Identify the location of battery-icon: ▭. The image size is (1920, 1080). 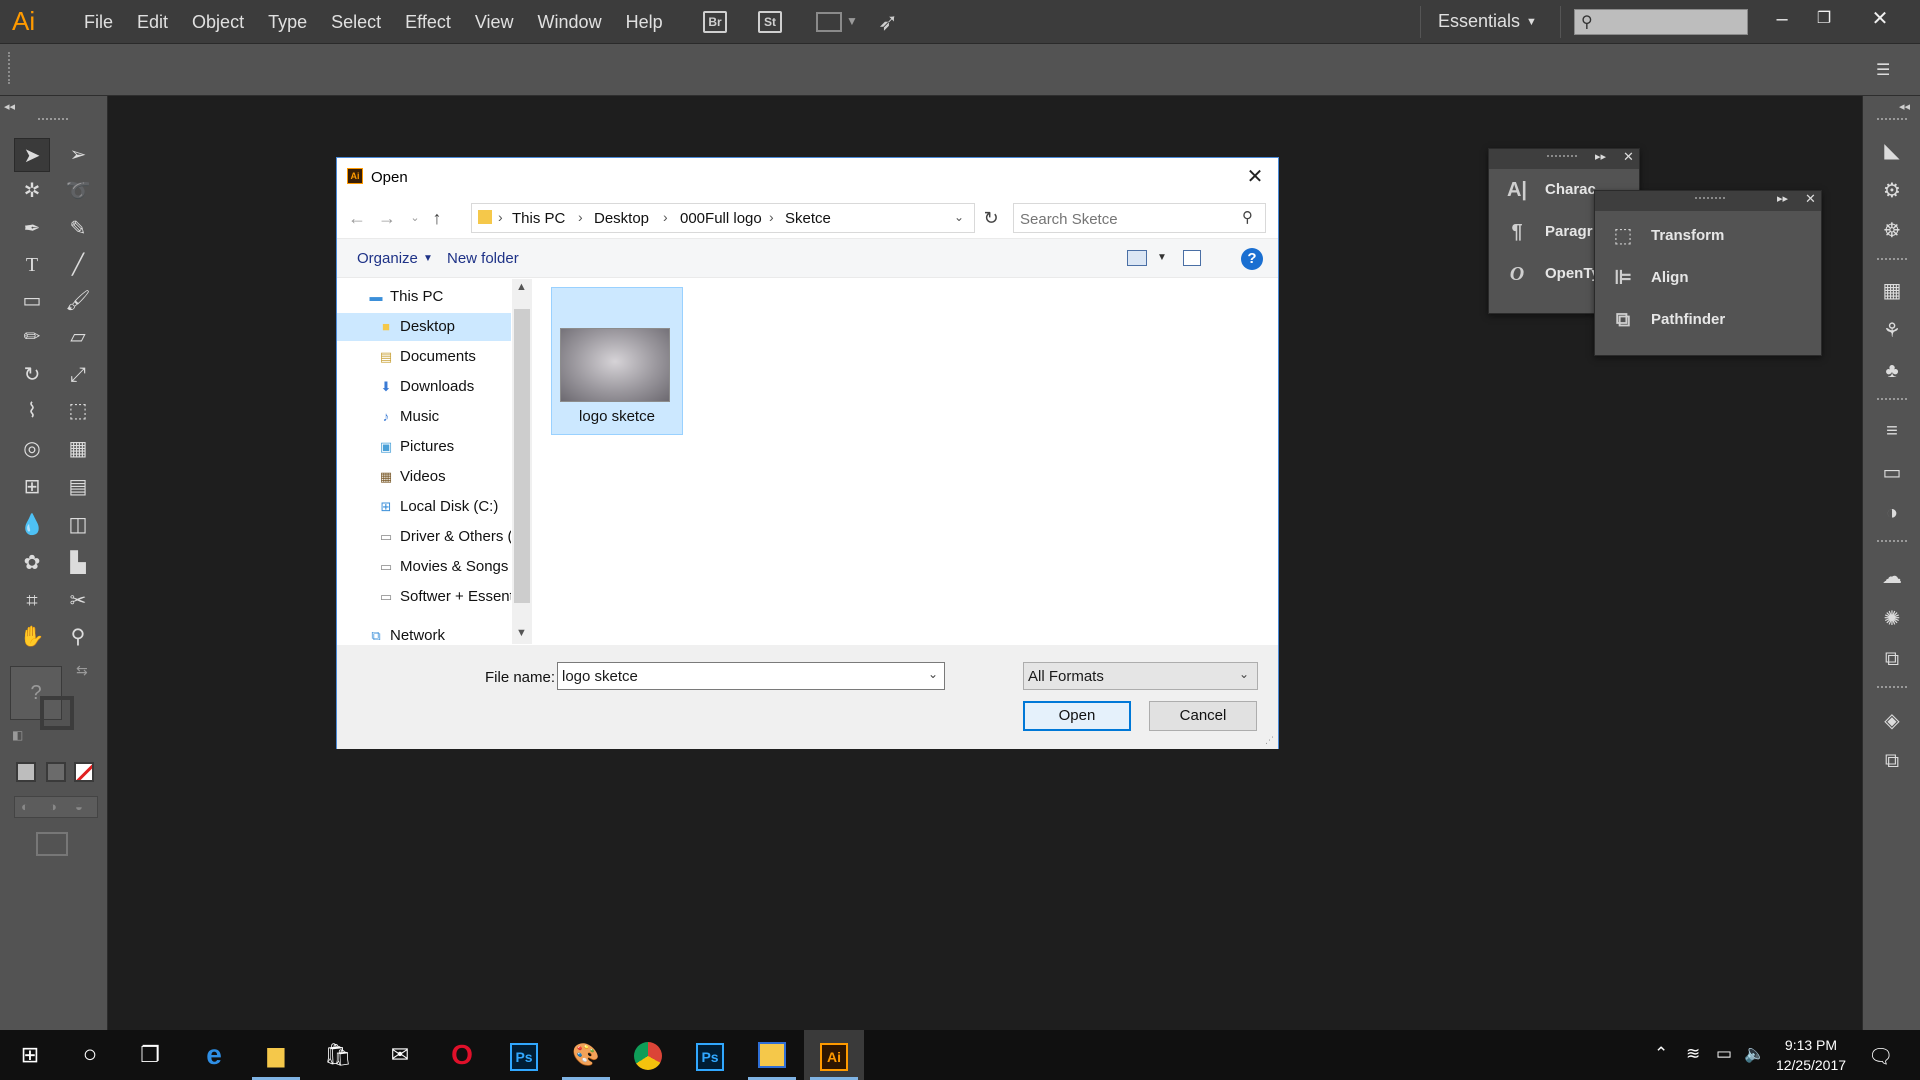
(1724, 1054).